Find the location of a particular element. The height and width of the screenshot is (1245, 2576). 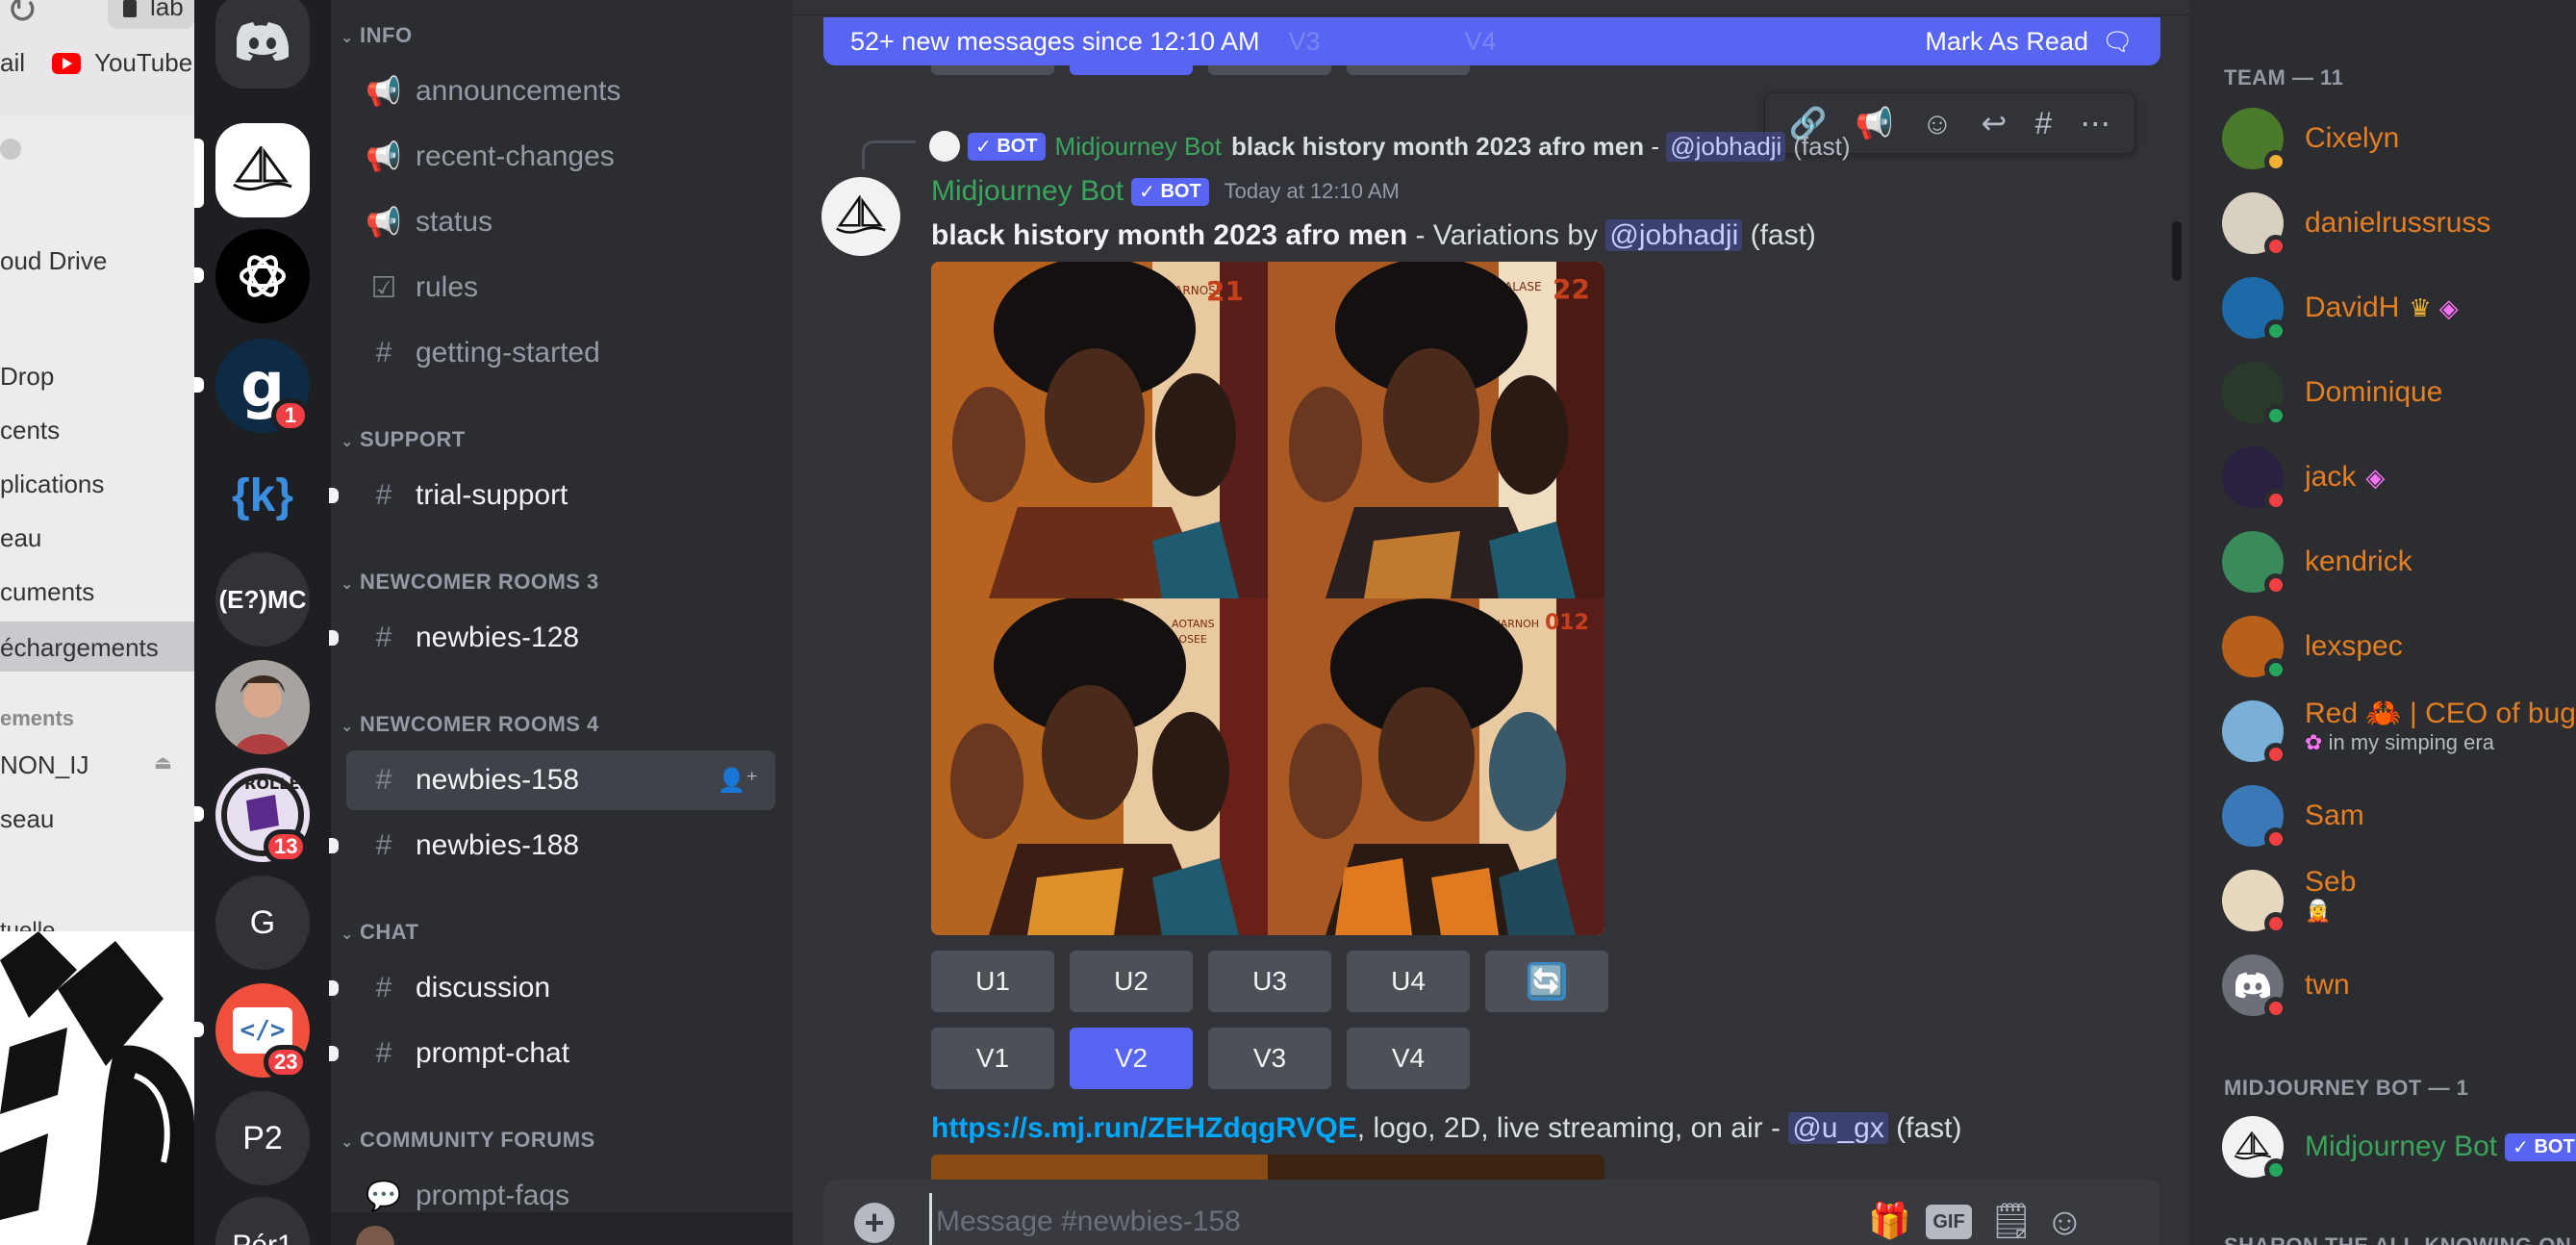

user-avatar is located at coordinates (375, 1235).